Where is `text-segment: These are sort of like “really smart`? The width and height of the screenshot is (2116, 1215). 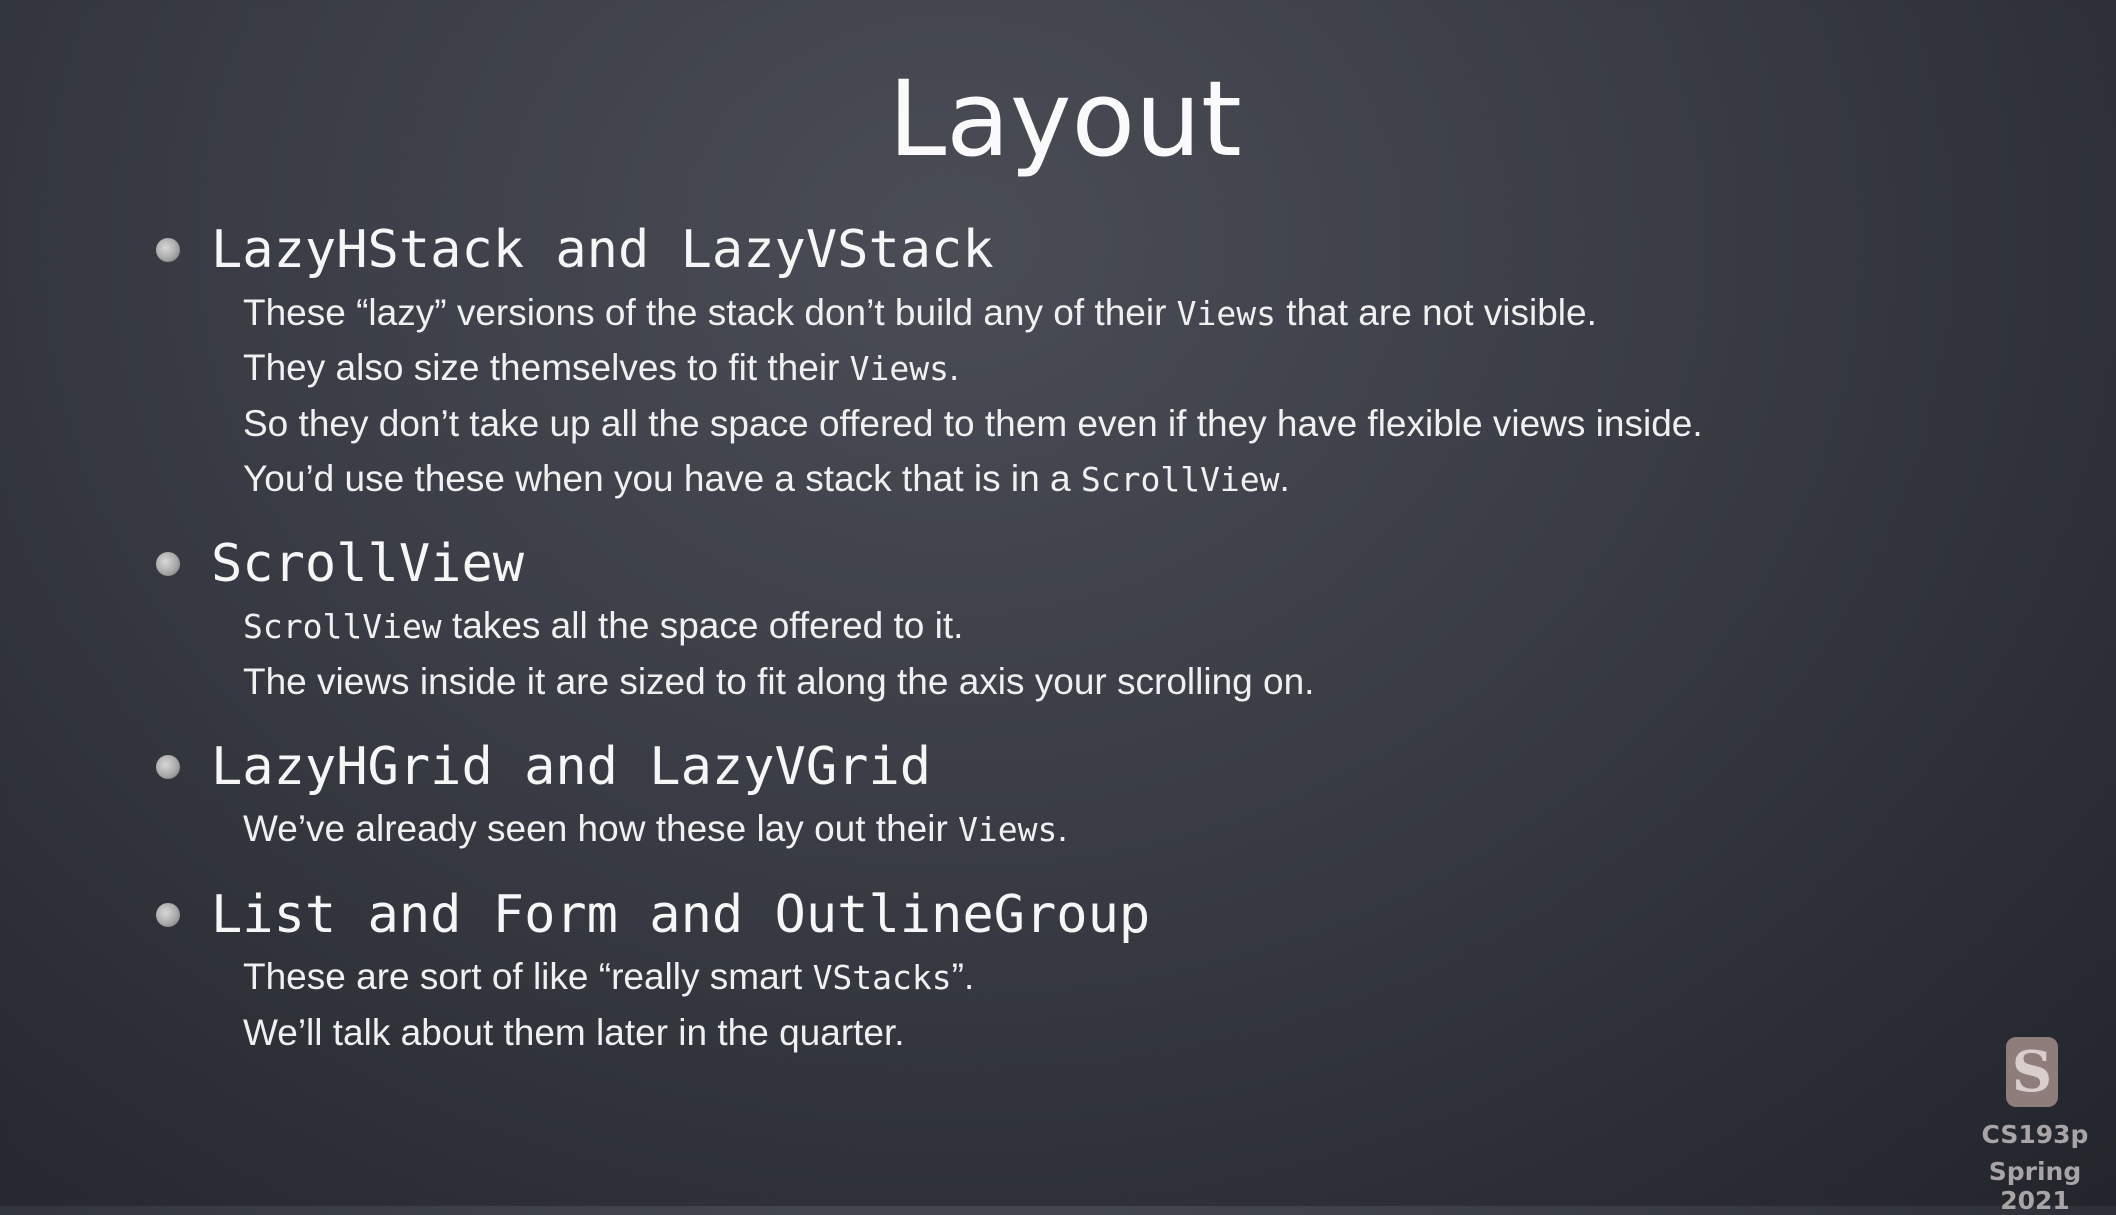 text-segment: These are sort of like “really smart is located at coordinates (528, 976).